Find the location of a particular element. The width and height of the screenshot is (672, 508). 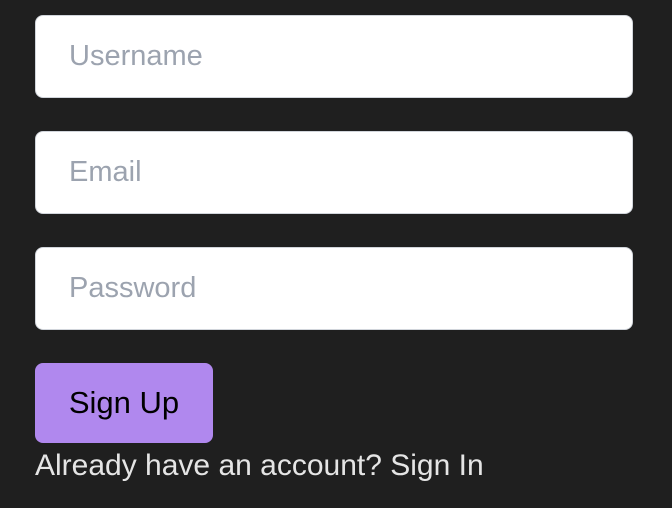

signin-prompt: Already have an account? Sign In is located at coordinates (259, 466).